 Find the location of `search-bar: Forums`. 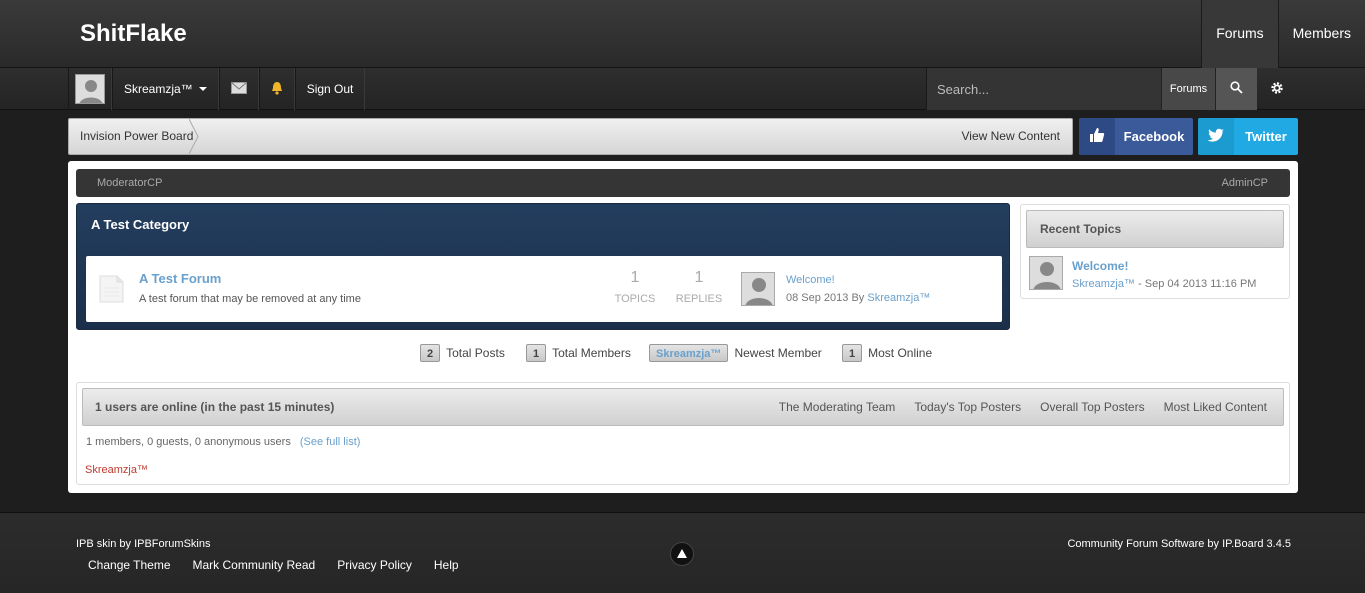

search-bar: Forums is located at coordinates (1111, 89).